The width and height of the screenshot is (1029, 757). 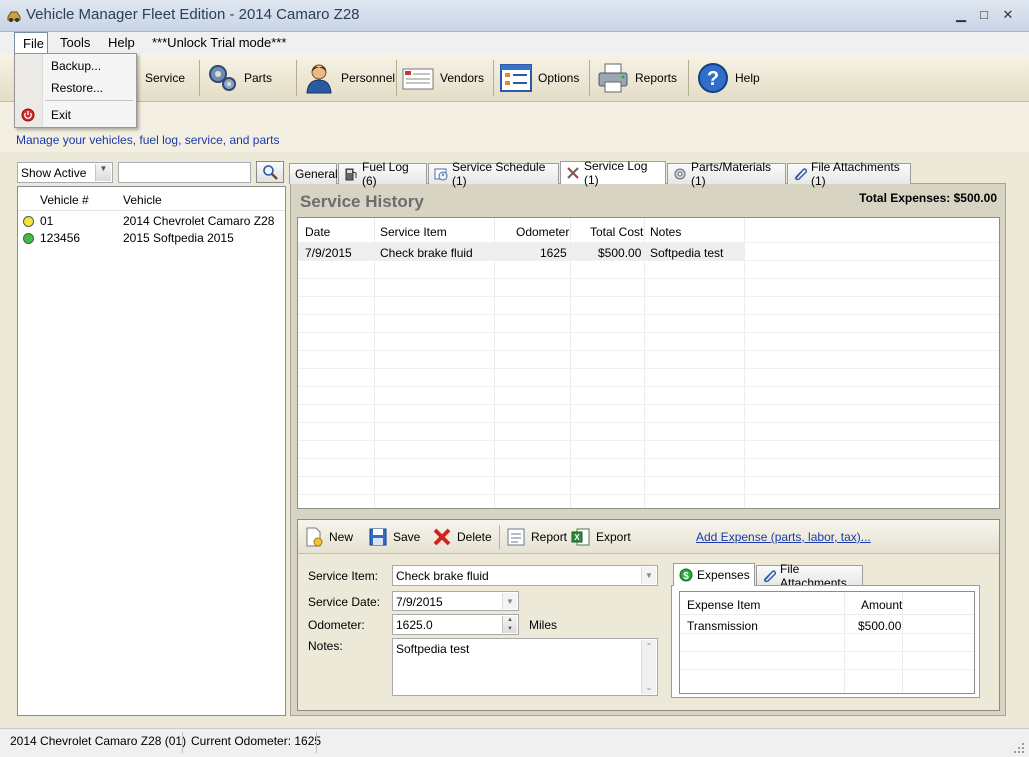 I want to click on cell-expense-item: Transmission, so click(x=722, y=626).